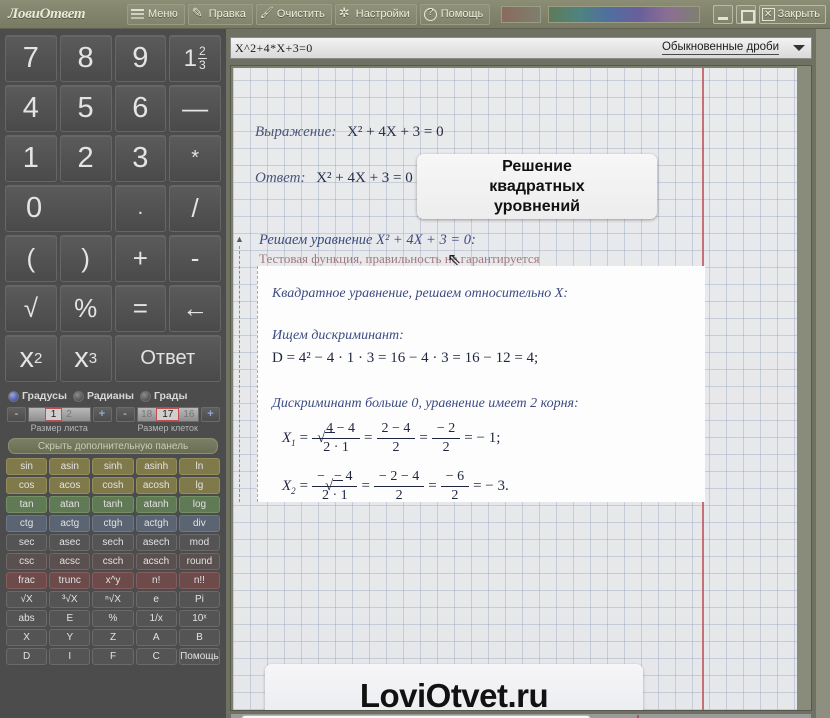  I want to click on key-backspace: ←, so click(195, 308).